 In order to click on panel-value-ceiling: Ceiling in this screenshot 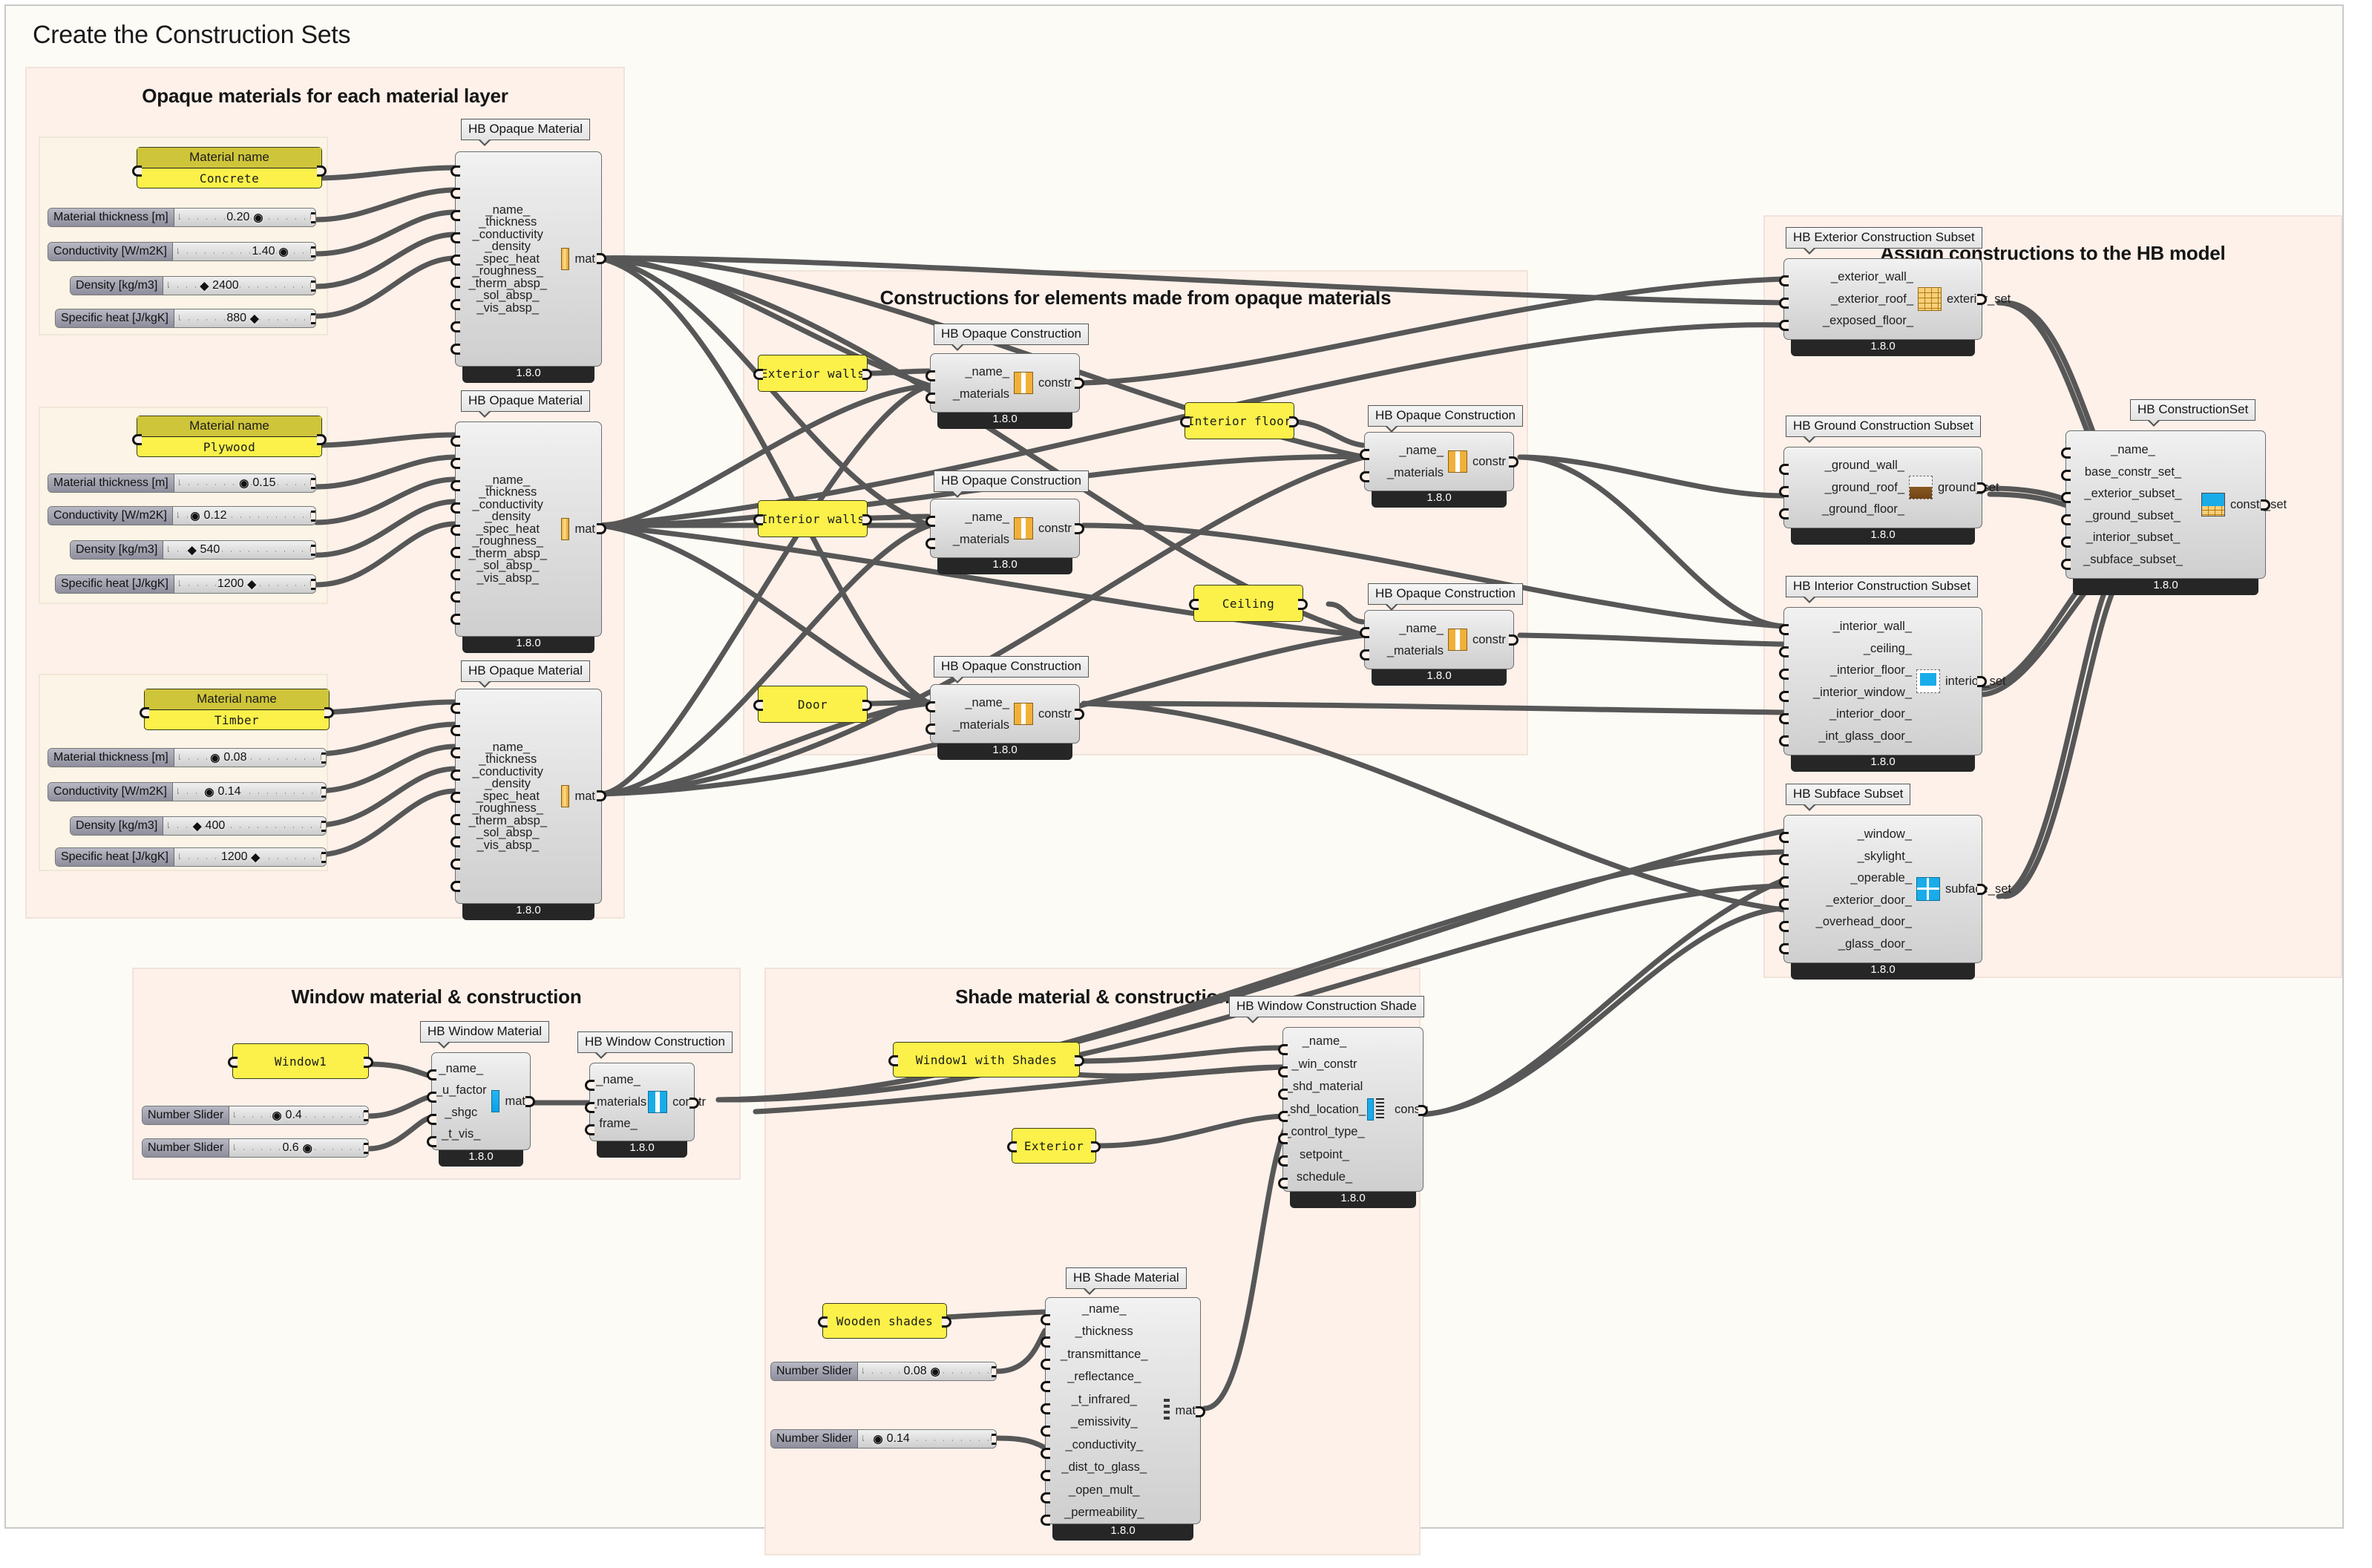, I will do `click(1248, 603)`.